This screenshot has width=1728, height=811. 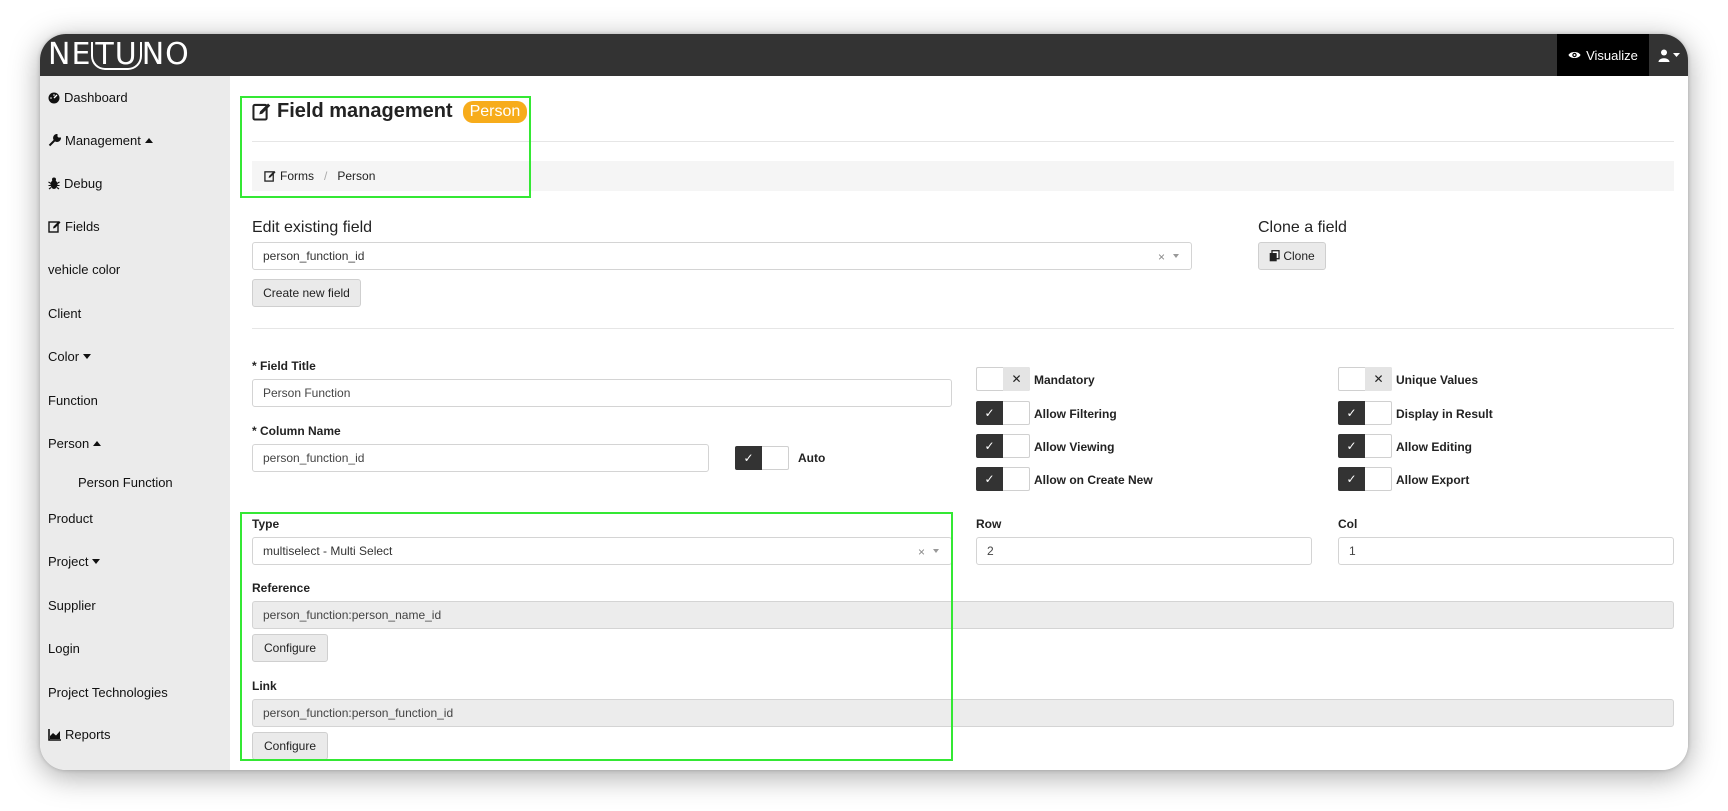 What do you see at coordinates (963, 713) in the screenshot?
I see `link-input: person_function:person_function_id` at bounding box center [963, 713].